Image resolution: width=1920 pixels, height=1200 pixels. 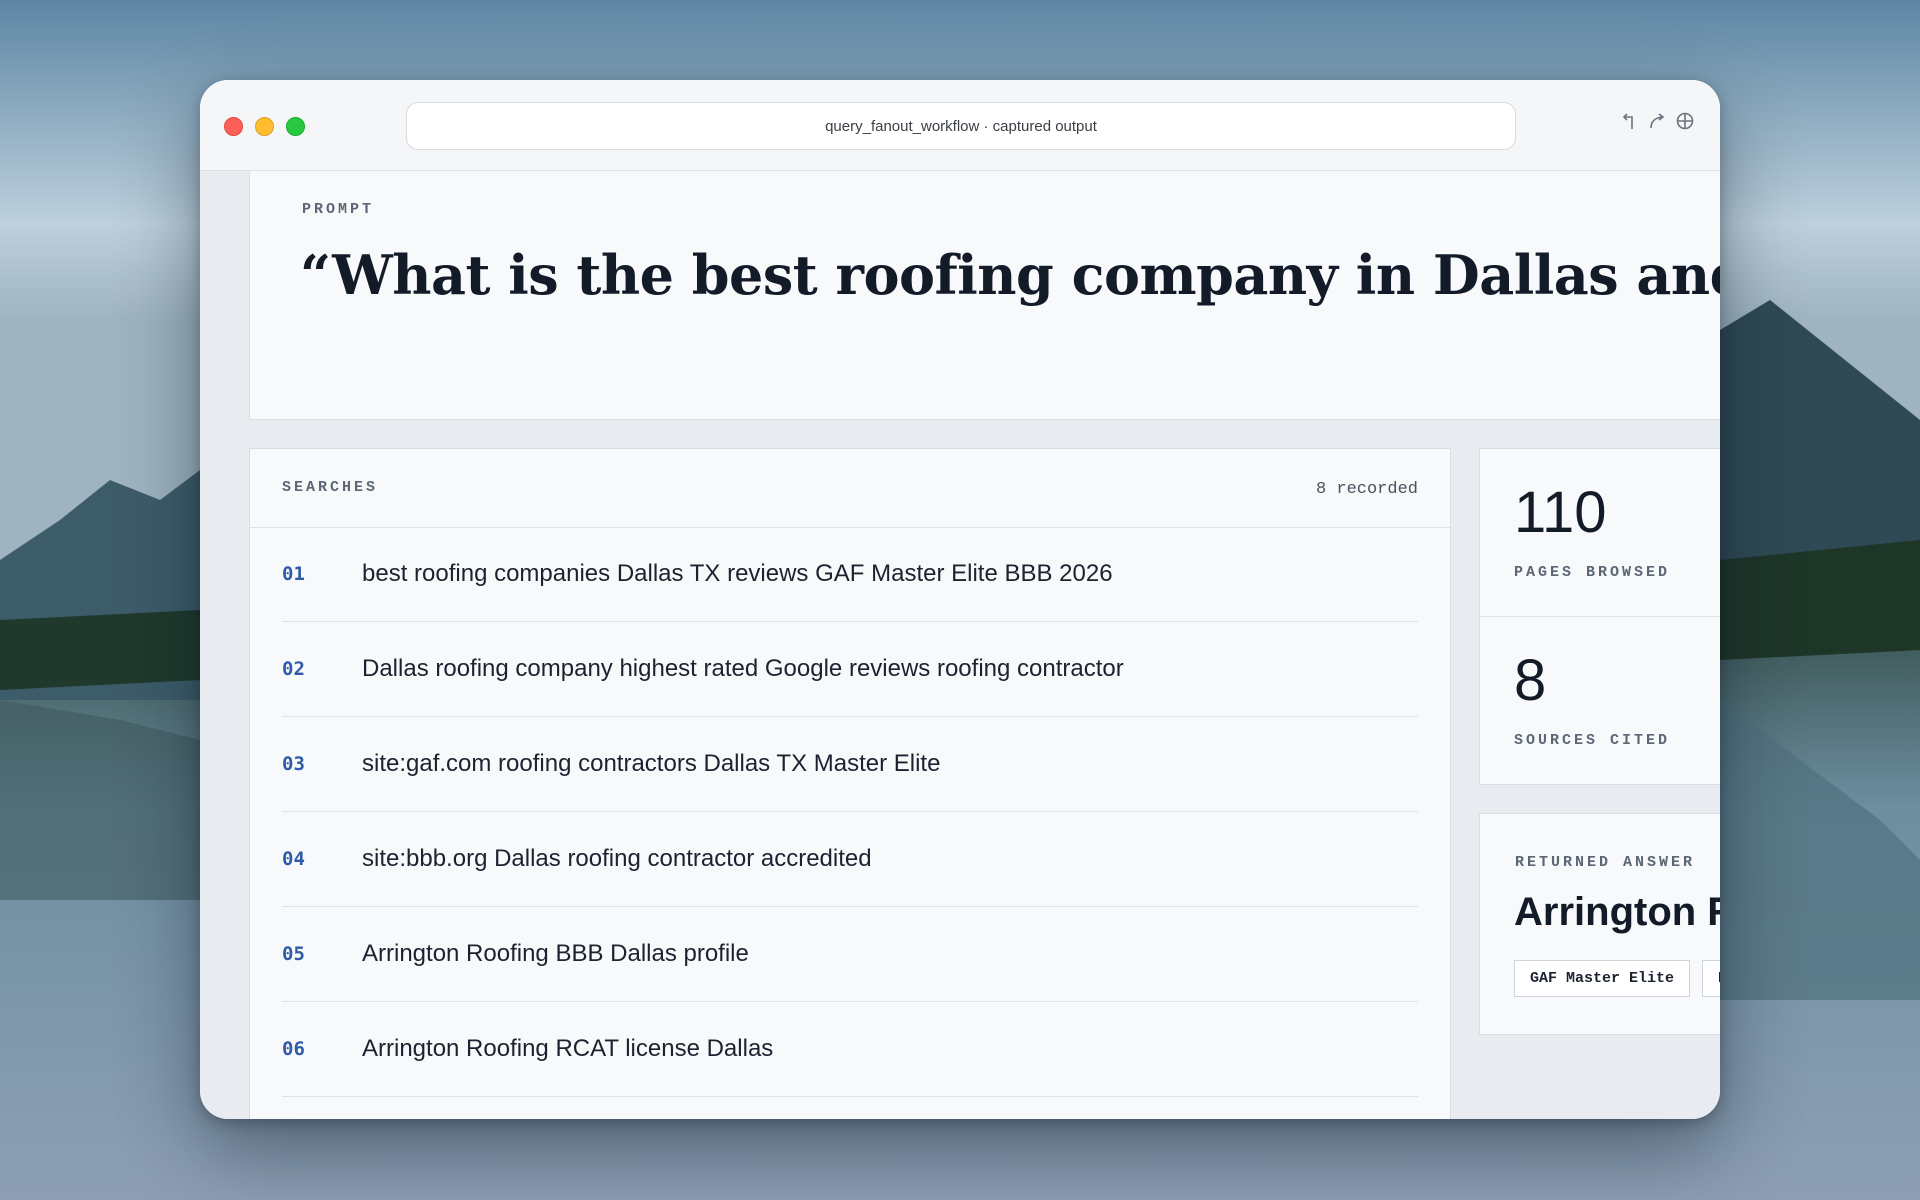 What do you see at coordinates (850, 1049) in the screenshot?
I see `search-row: 06 Arrington Roofing RCAT license Dallas` at bounding box center [850, 1049].